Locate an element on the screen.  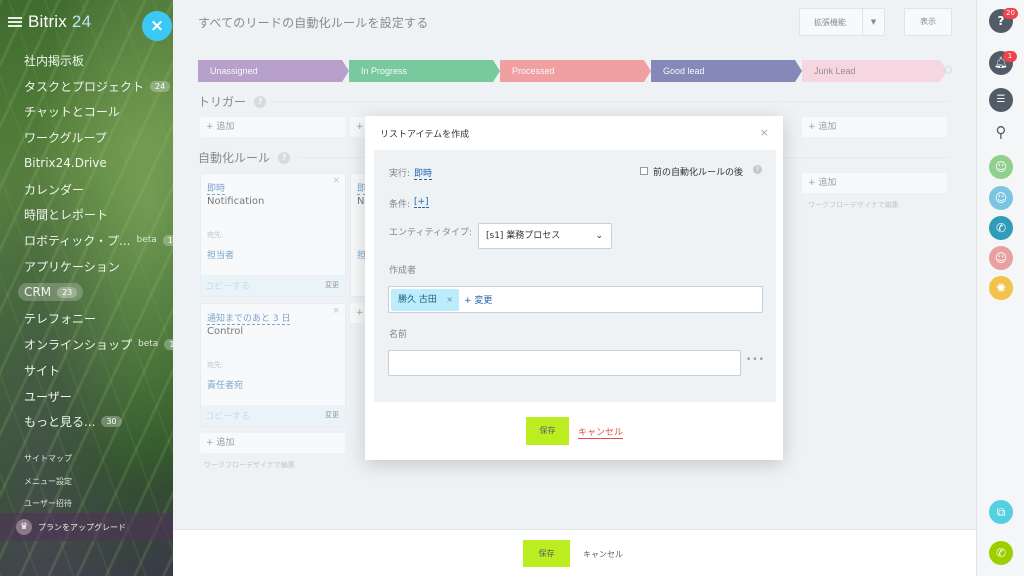
bottom-action-bar: 保存 キャンセル is located at coordinates (574, 552).